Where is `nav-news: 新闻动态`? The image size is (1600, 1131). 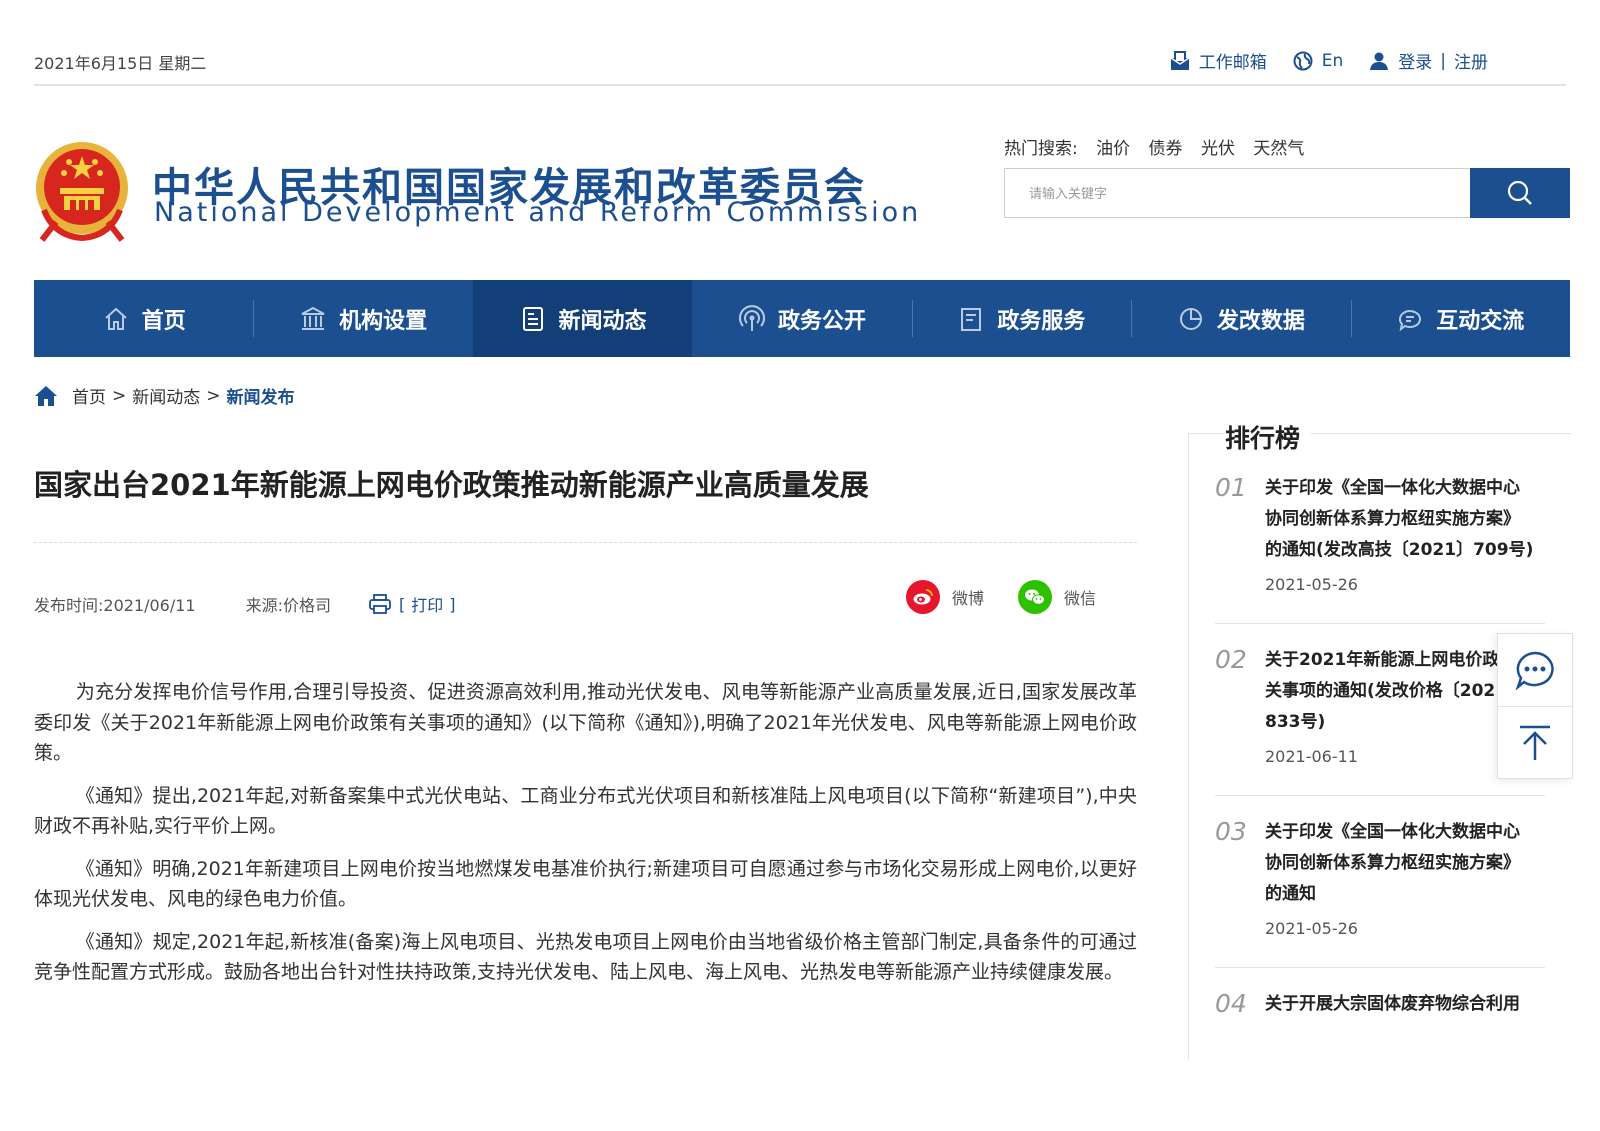
nav-news: 新闻动态 is located at coordinates (582, 318).